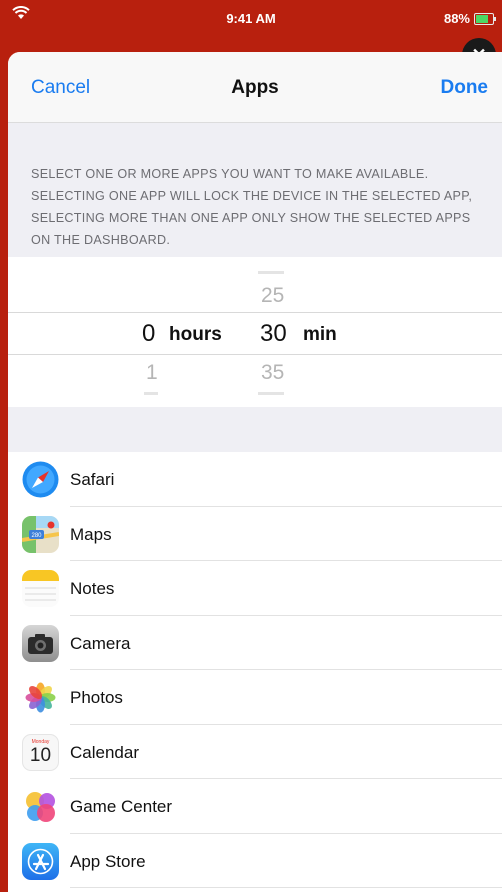  What do you see at coordinates (108, 861) in the screenshot?
I see `app-label: App Store` at bounding box center [108, 861].